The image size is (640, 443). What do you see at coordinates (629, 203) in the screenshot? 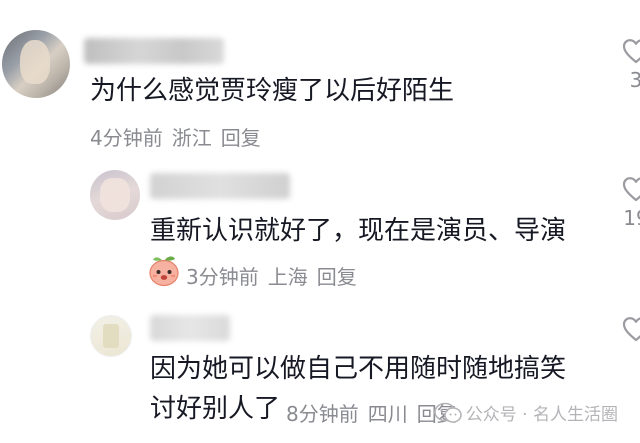
I see `like-button: 19` at bounding box center [629, 203].